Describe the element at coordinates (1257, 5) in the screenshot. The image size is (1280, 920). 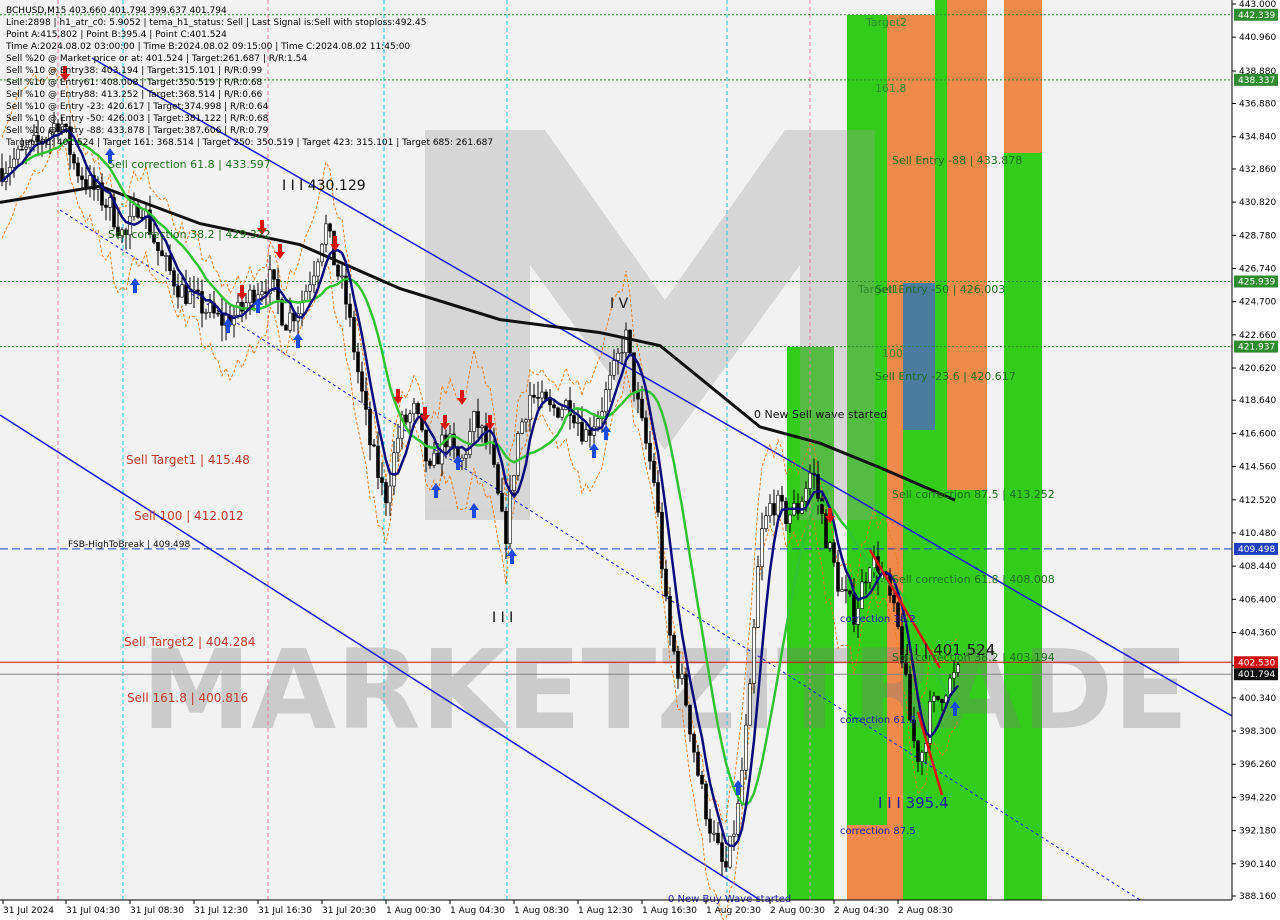
I see `y-tick-label-0: 443.000` at that location.